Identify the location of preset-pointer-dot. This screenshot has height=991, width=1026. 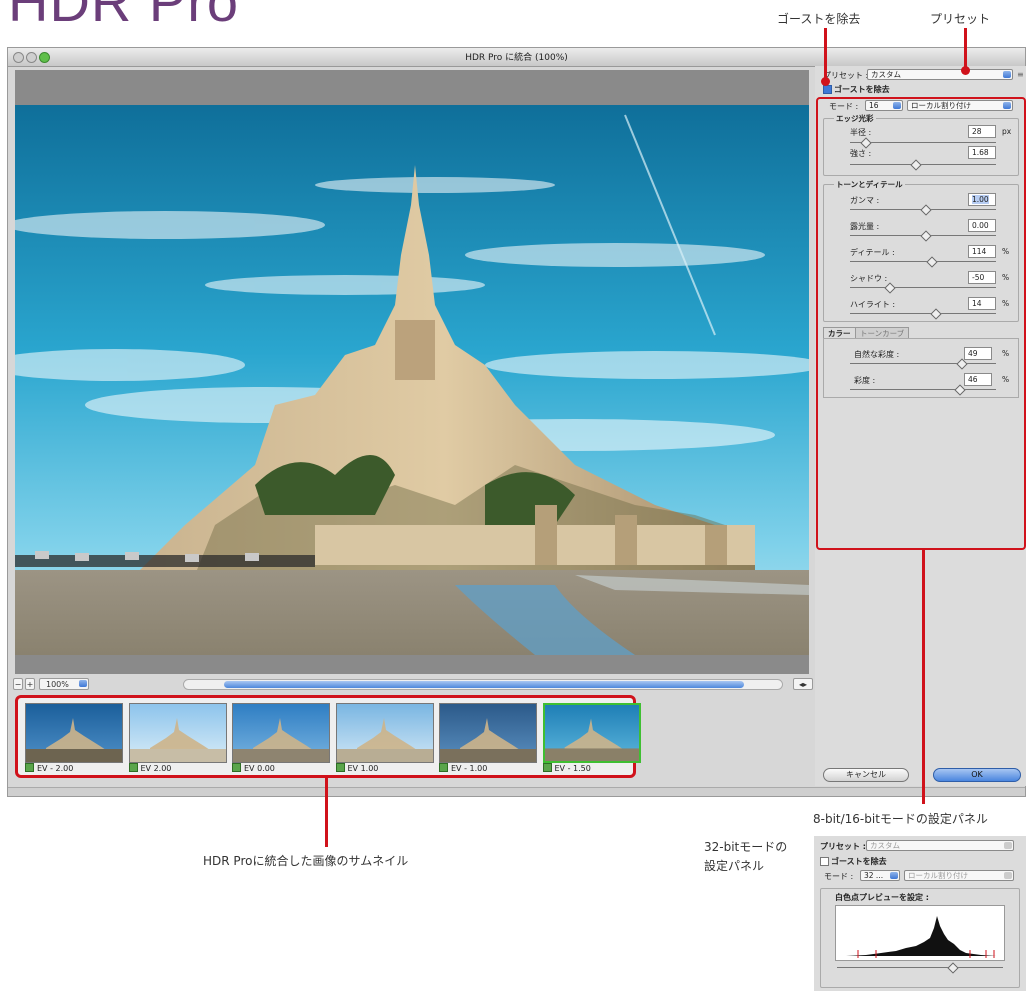
(965, 70).